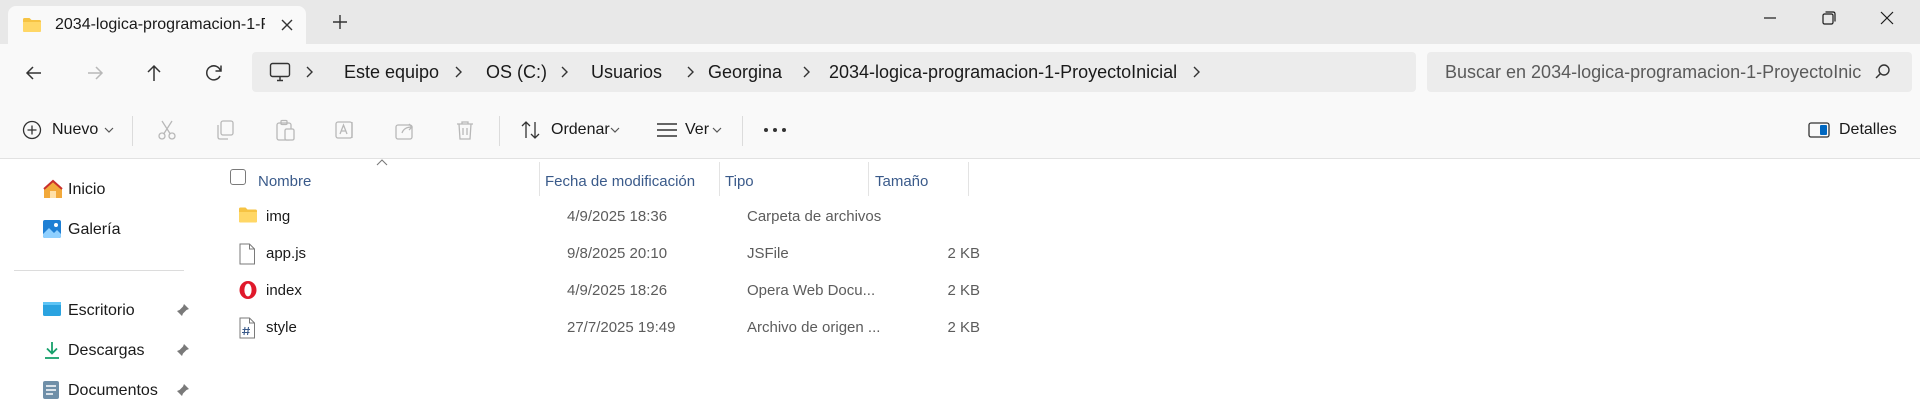 The height and width of the screenshot is (407, 1920). Describe the element at coordinates (1828, 18) in the screenshot. I see `restore-icon` at that location.